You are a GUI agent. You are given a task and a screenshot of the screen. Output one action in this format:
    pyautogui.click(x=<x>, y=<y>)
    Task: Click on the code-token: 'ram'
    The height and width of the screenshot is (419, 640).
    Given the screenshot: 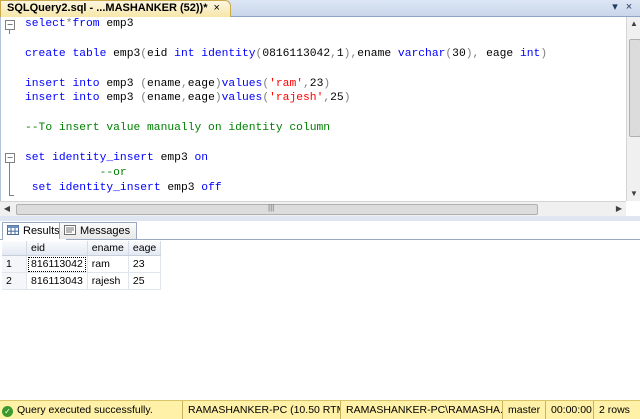 What is the action you would take?
    pyautogui.click(x=286, y=83)
    